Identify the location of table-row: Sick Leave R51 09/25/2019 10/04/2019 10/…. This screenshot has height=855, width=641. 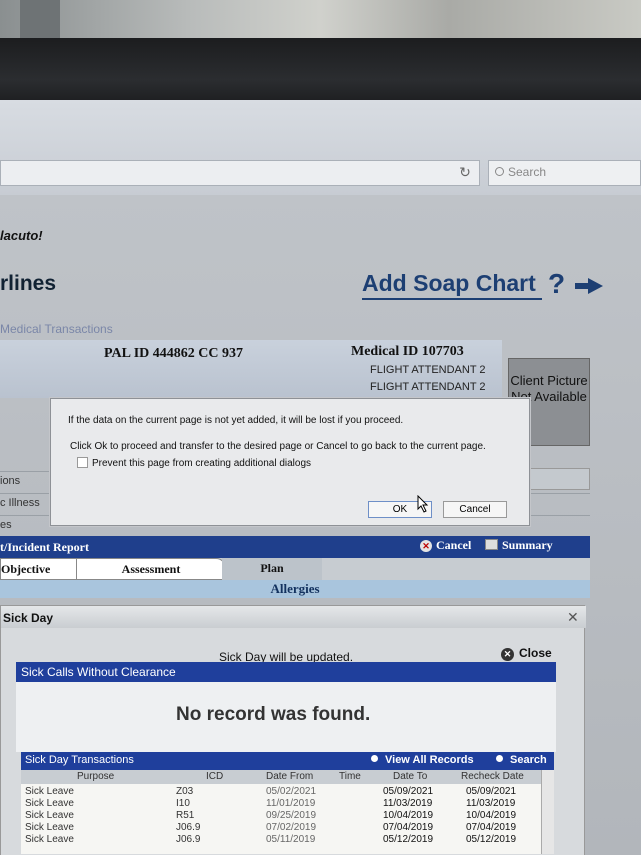
(281, 816).